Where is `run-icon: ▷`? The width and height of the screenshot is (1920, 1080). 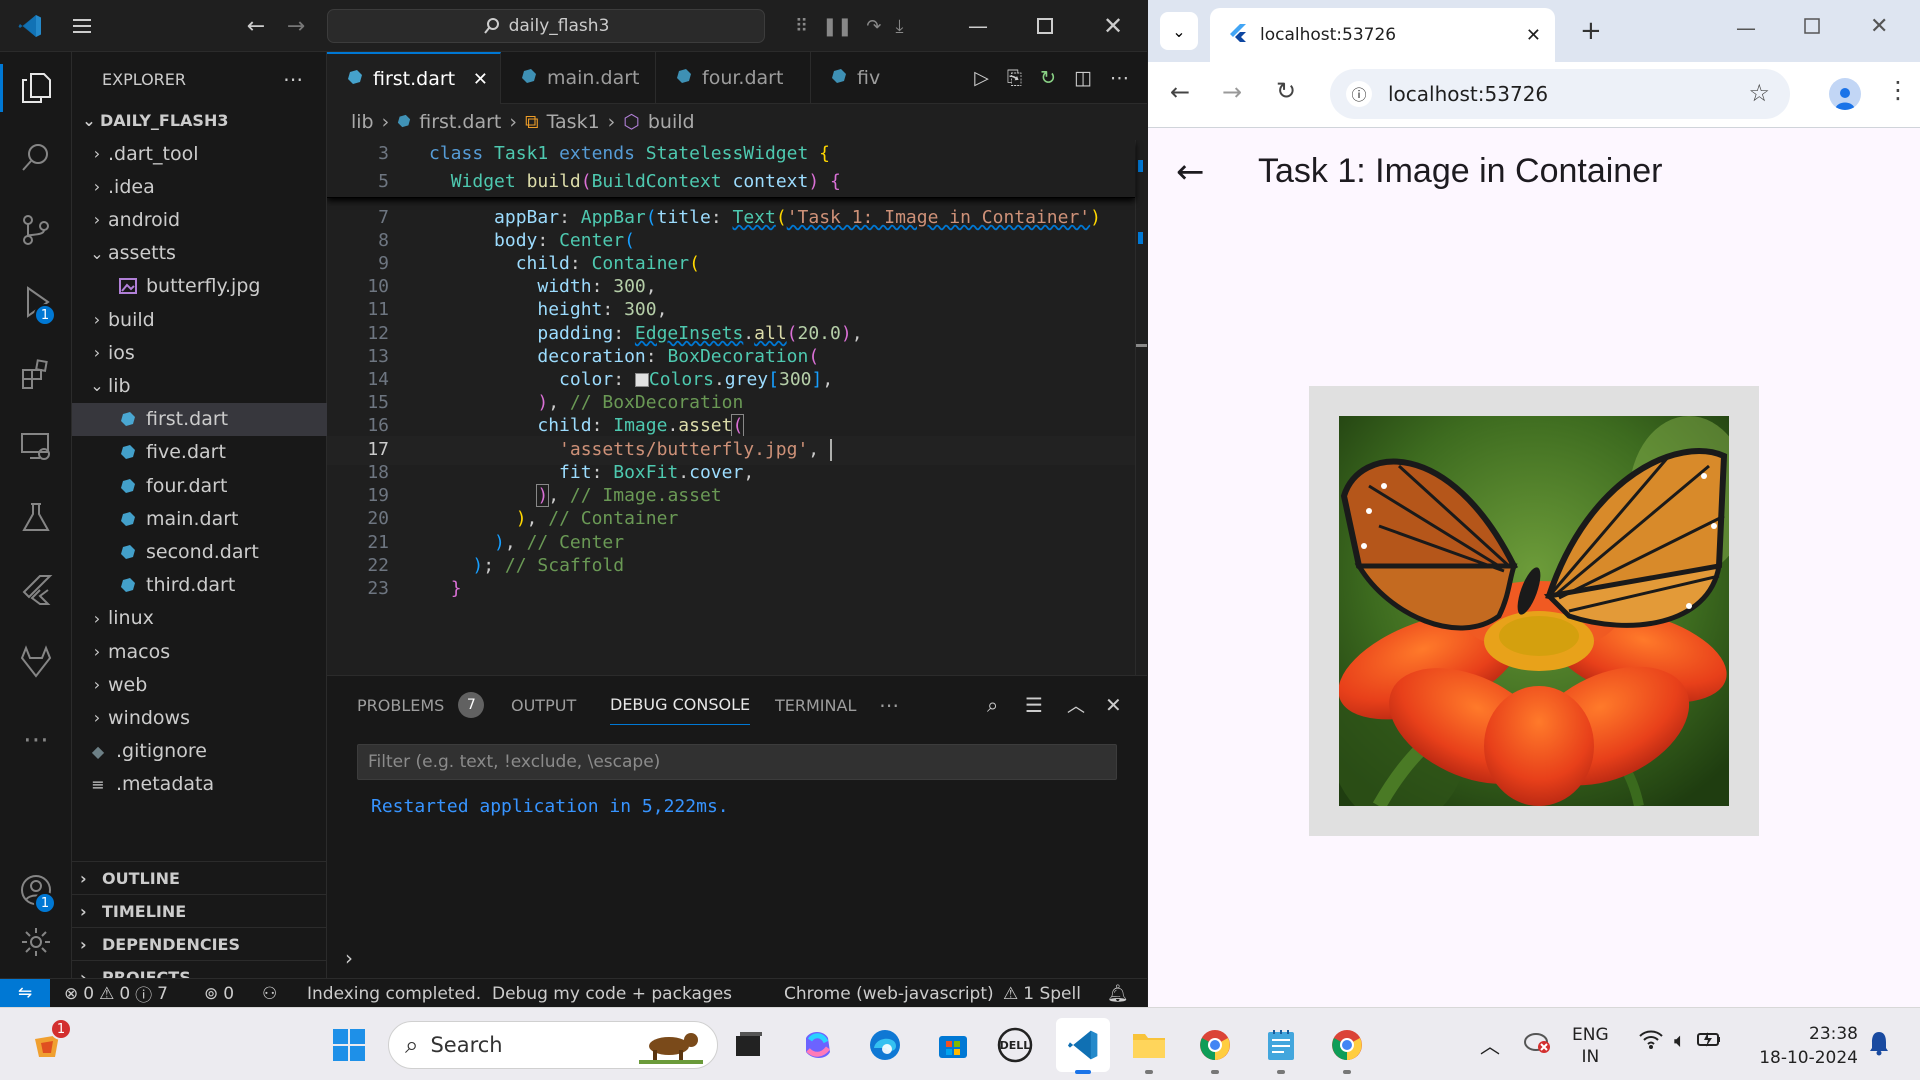
run-icon: ▷ is located at coordinates (981, 78).